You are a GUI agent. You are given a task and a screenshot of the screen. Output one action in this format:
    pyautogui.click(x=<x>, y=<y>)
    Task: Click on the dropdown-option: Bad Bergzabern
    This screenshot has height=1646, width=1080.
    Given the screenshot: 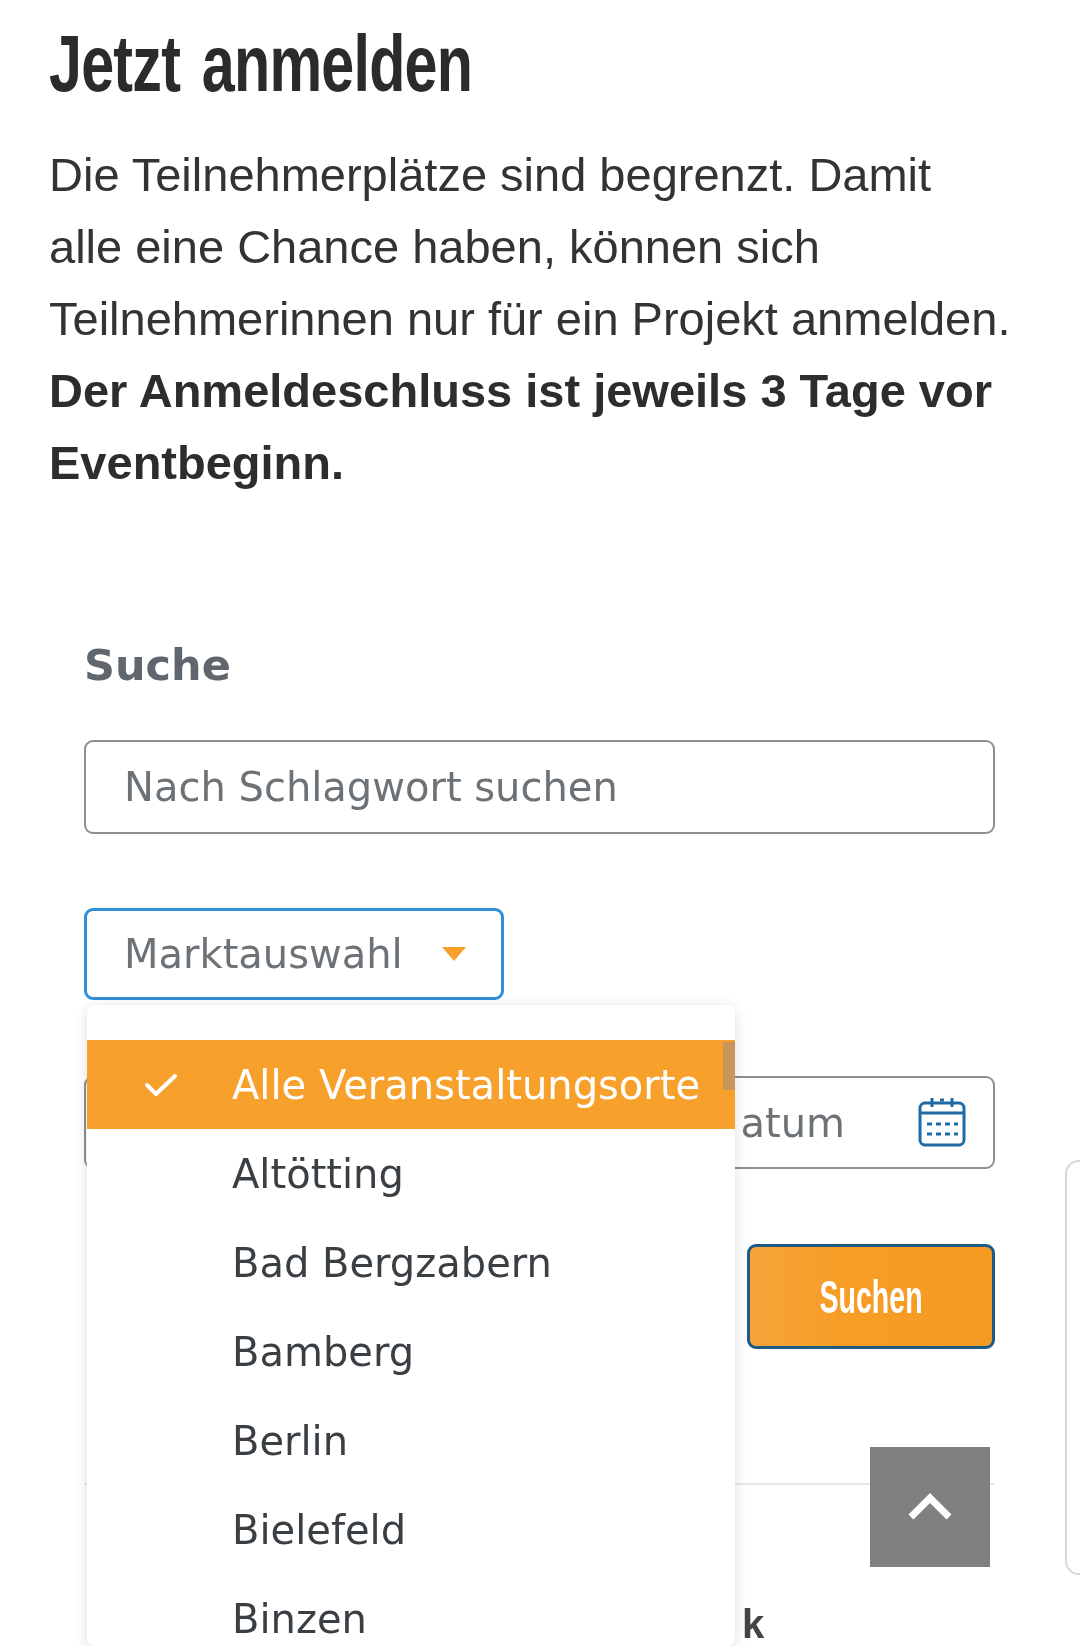 What is the action you would take?
    pyautogui.click(x=411, y=1262)
    